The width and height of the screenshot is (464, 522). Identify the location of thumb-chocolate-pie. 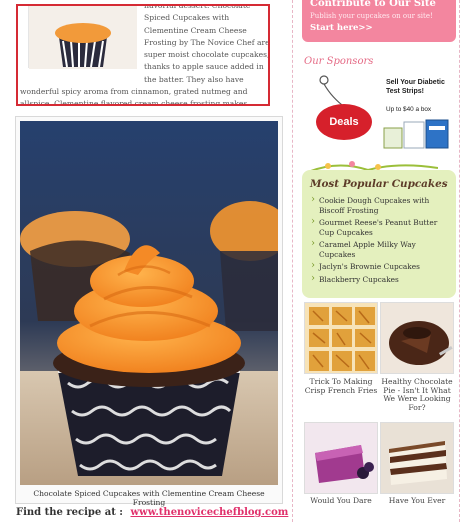
(417, 338).